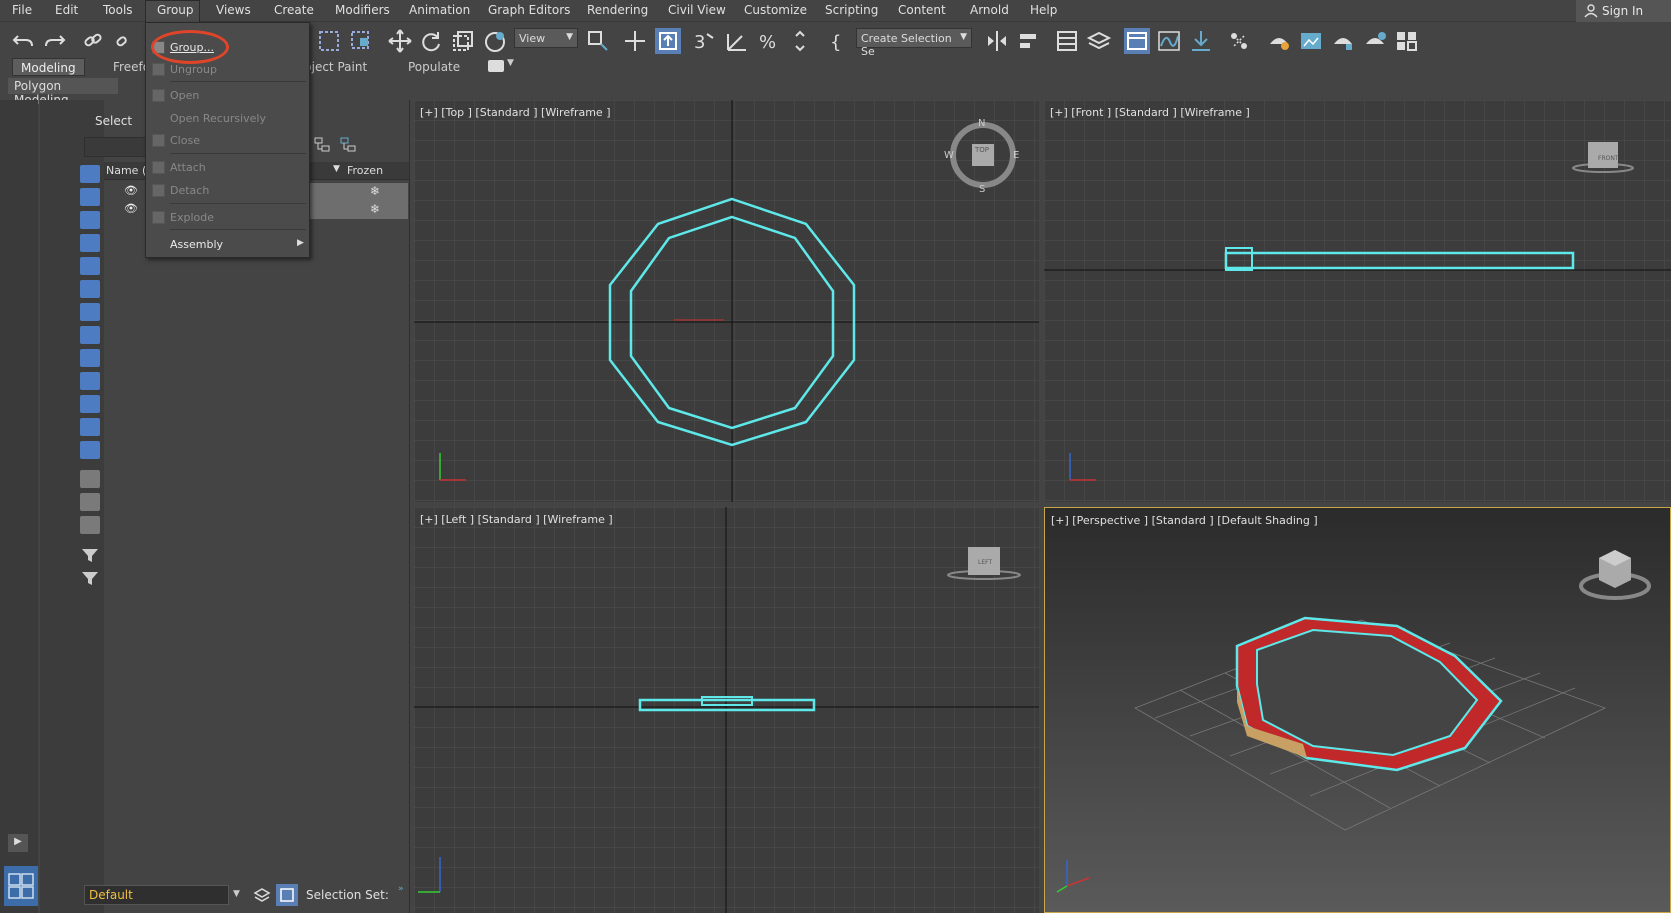  I want to click on display-containers-icon, so click(90, 404).